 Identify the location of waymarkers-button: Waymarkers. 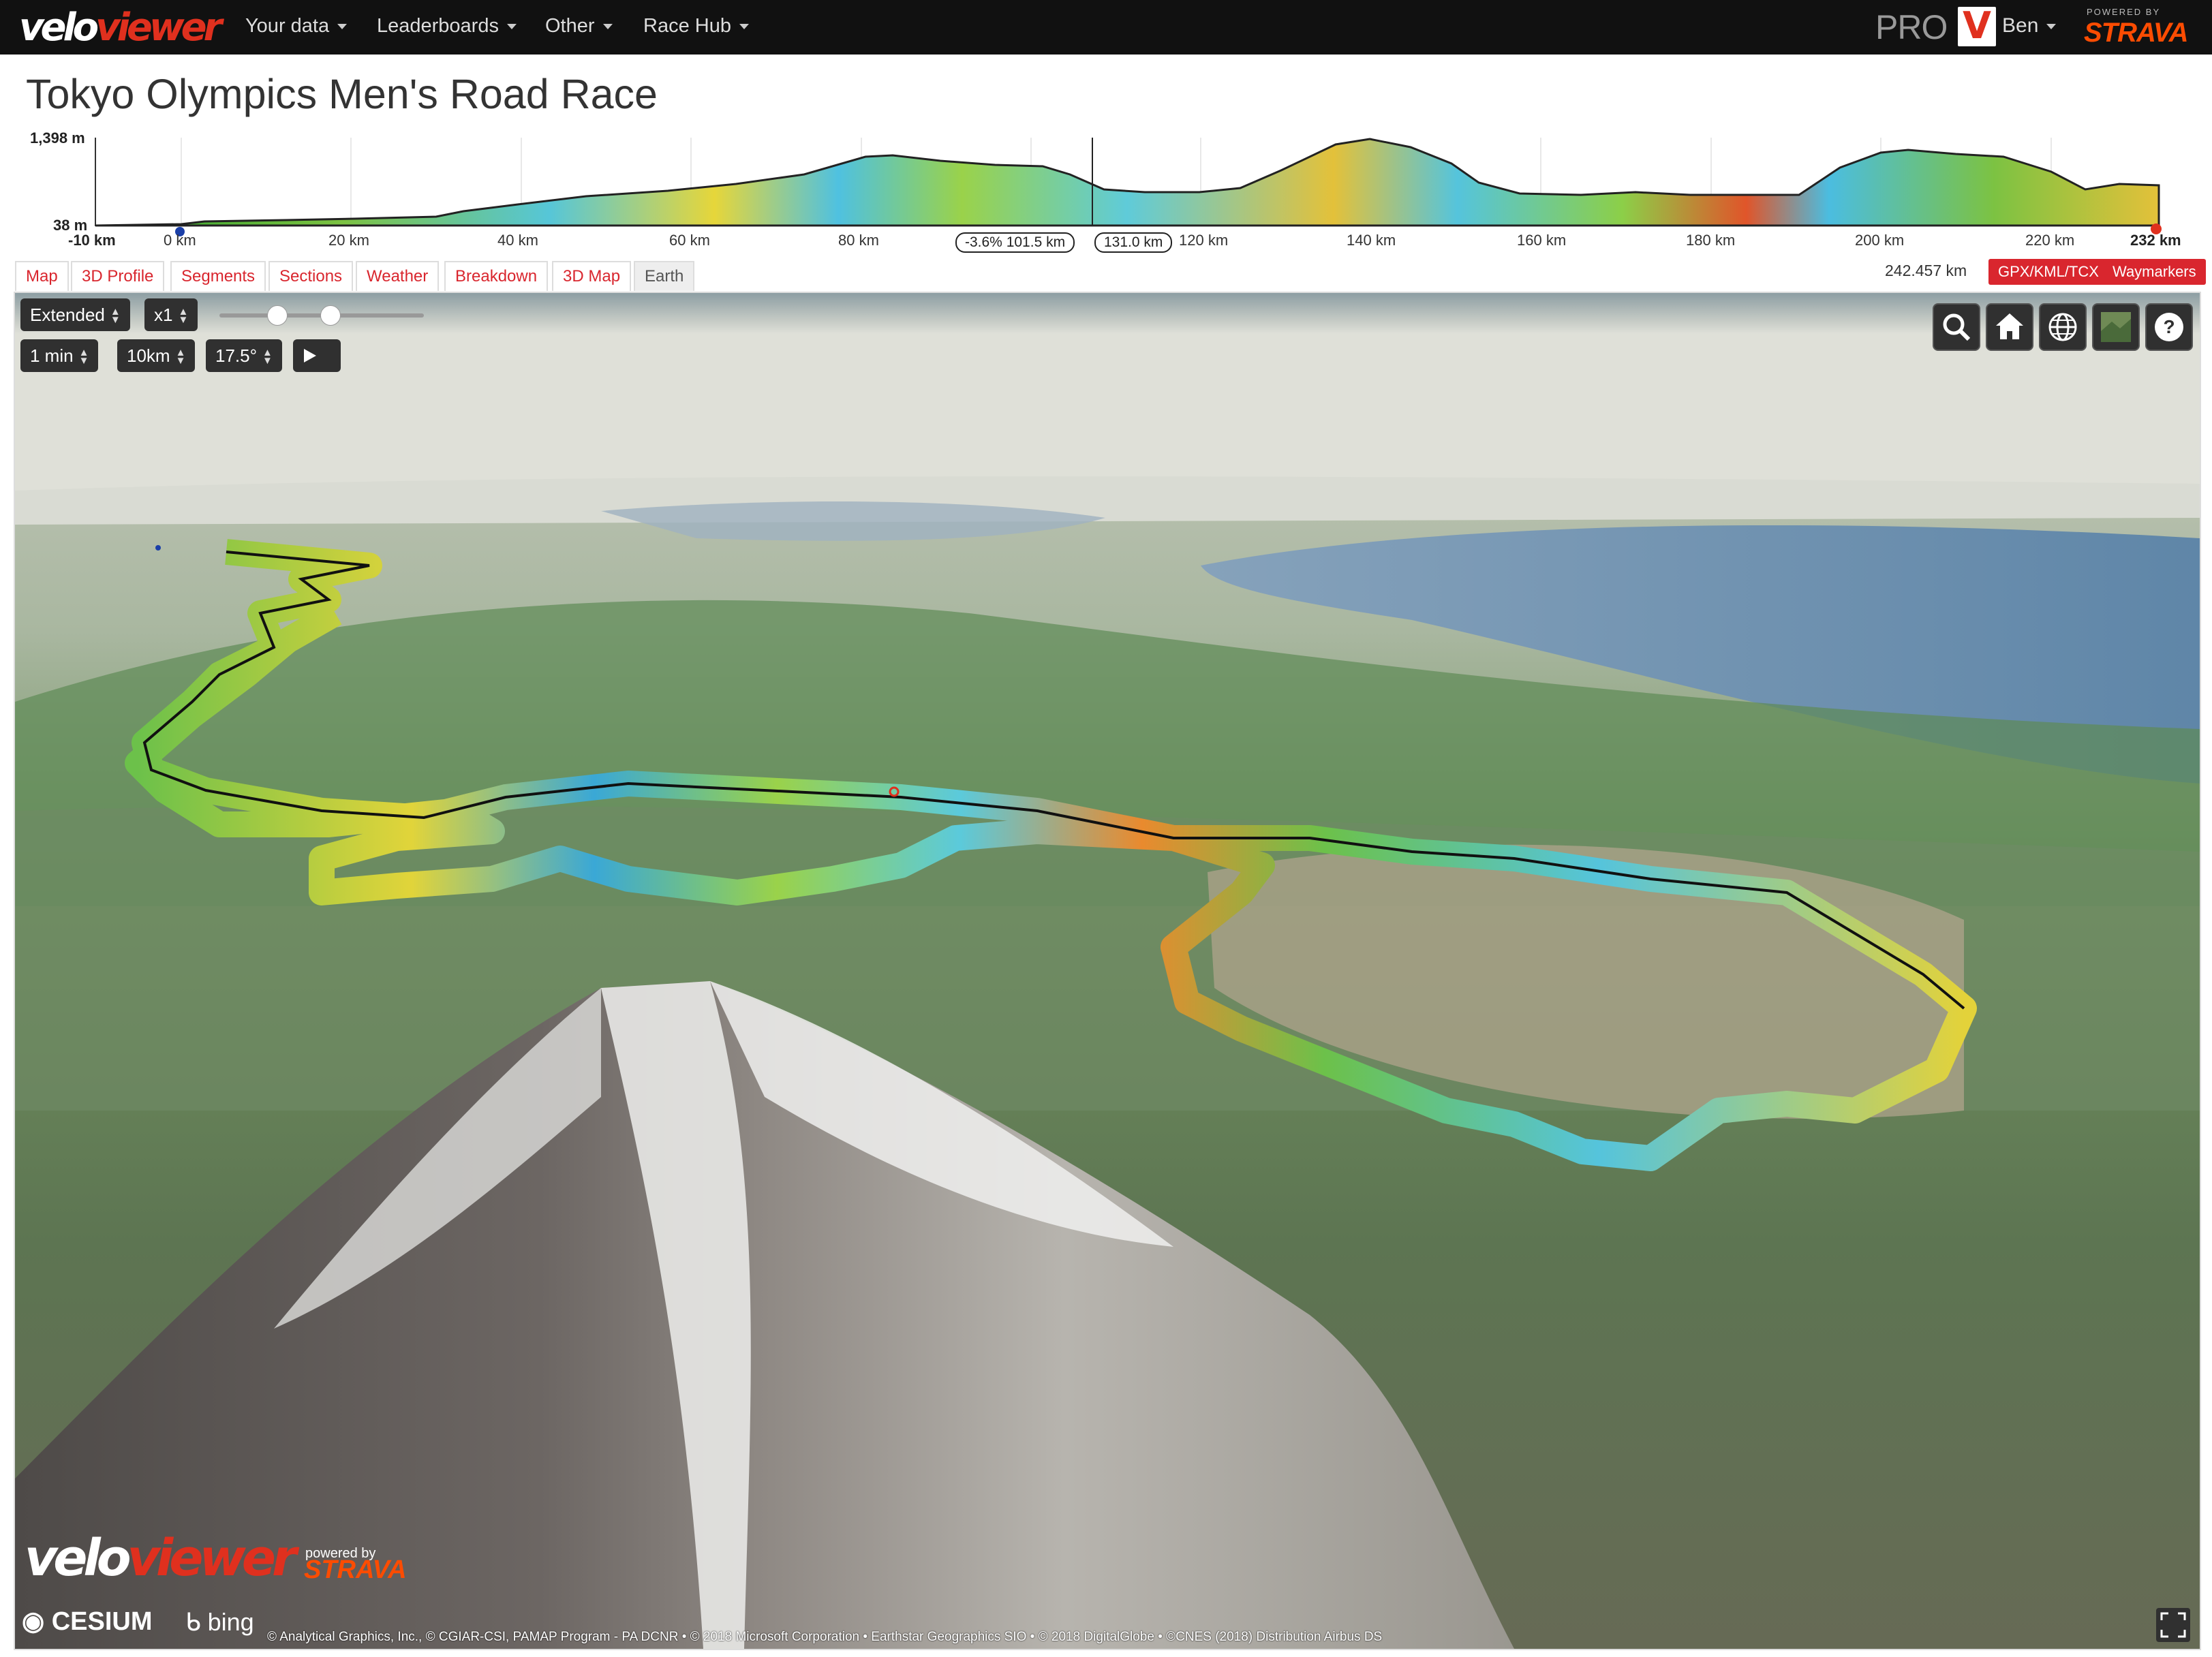
(2154, 272).